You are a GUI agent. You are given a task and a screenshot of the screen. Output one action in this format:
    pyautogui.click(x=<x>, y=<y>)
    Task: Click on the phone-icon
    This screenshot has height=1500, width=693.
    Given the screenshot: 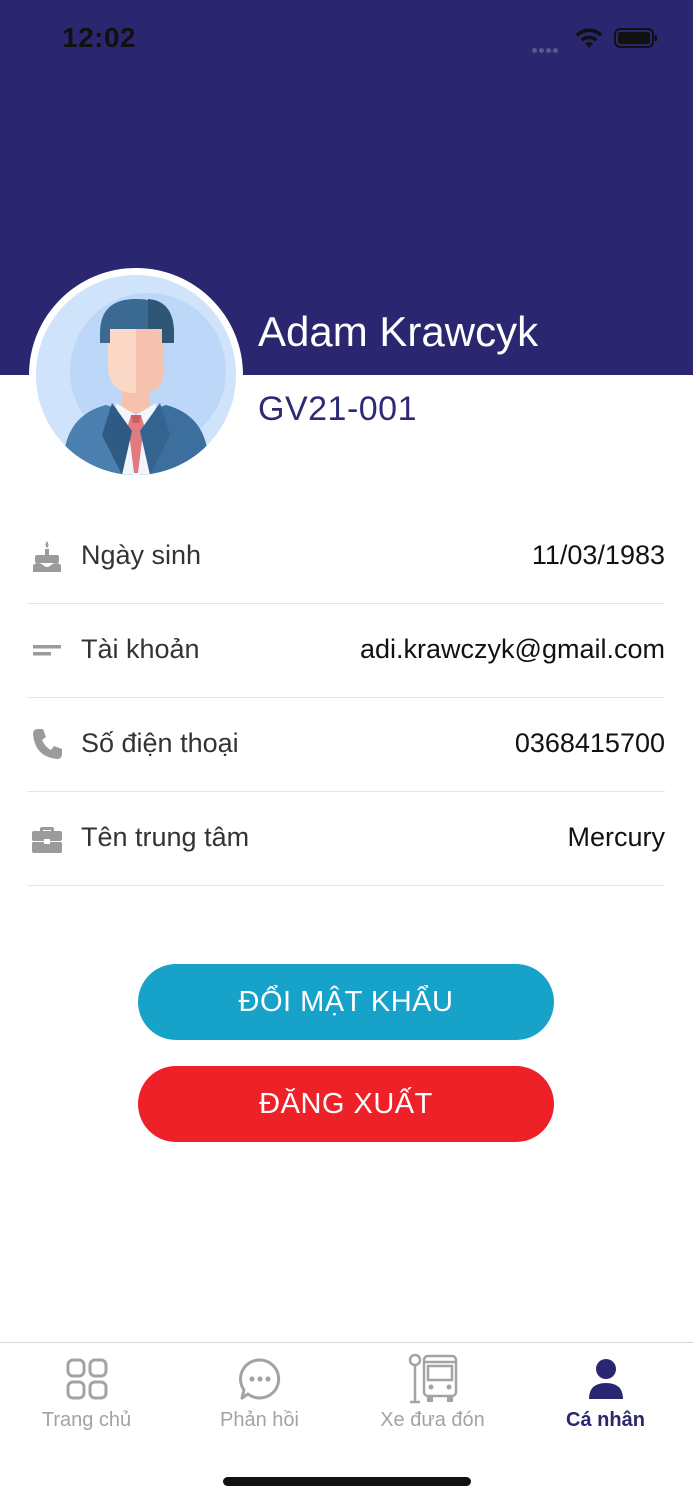 What is the action you would take?
    pyautogui.click(x=47, y=744)
    